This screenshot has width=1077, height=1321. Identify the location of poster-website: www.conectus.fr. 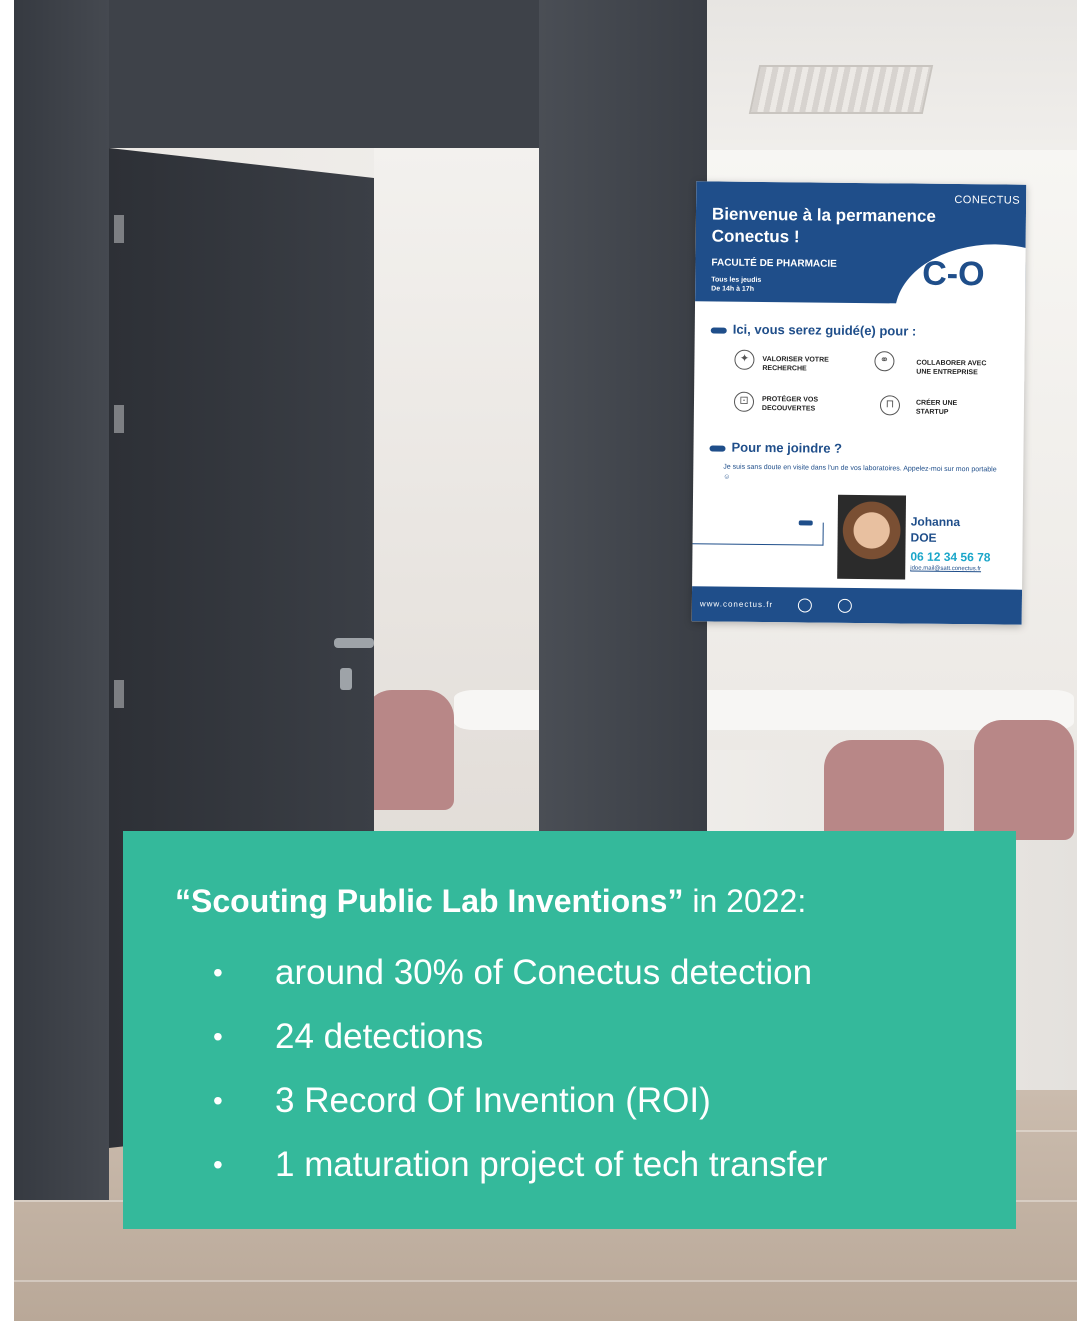
(736, 604).